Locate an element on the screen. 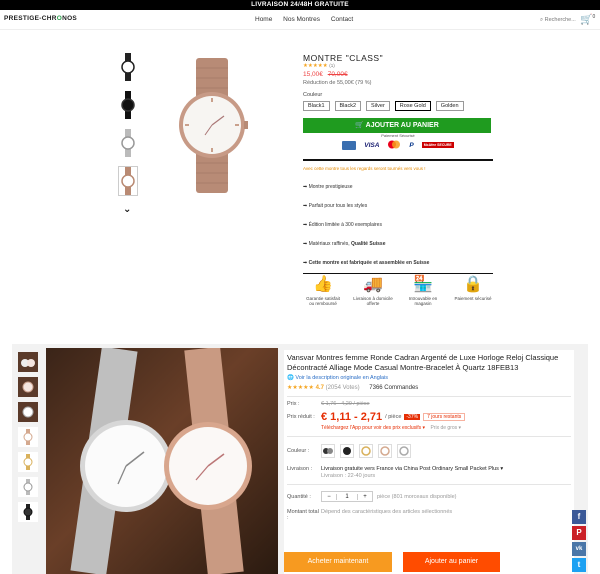  nav-item-watches: Nos Montres is located at coordinates (301, 19).